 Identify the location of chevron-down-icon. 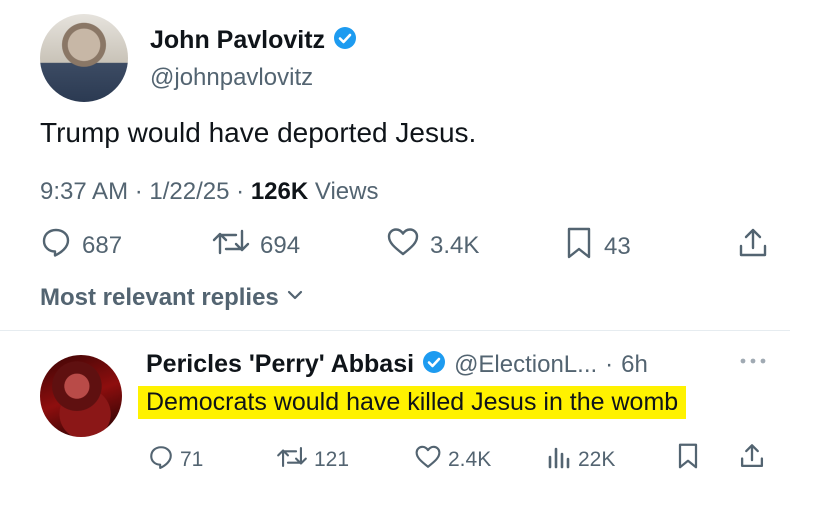
(295, 298).